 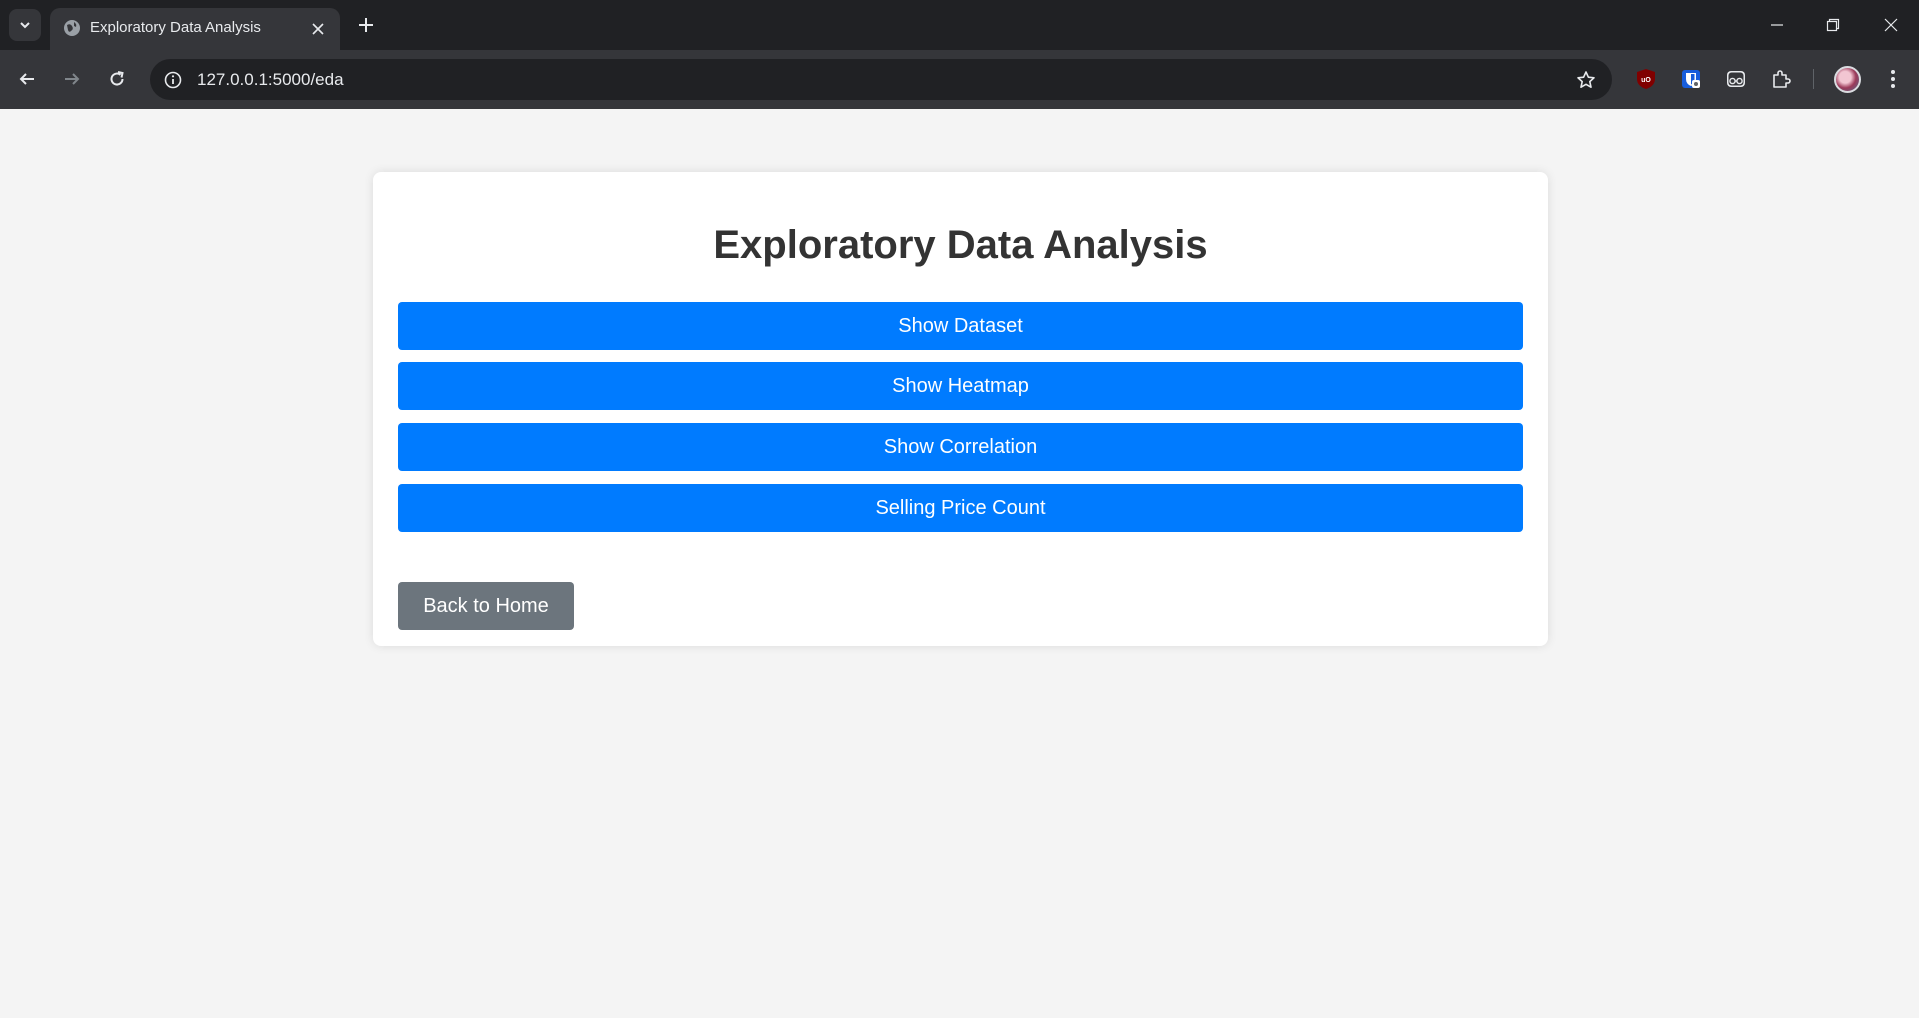 I want to click on minimize-button, so click(x=1777, y=25).